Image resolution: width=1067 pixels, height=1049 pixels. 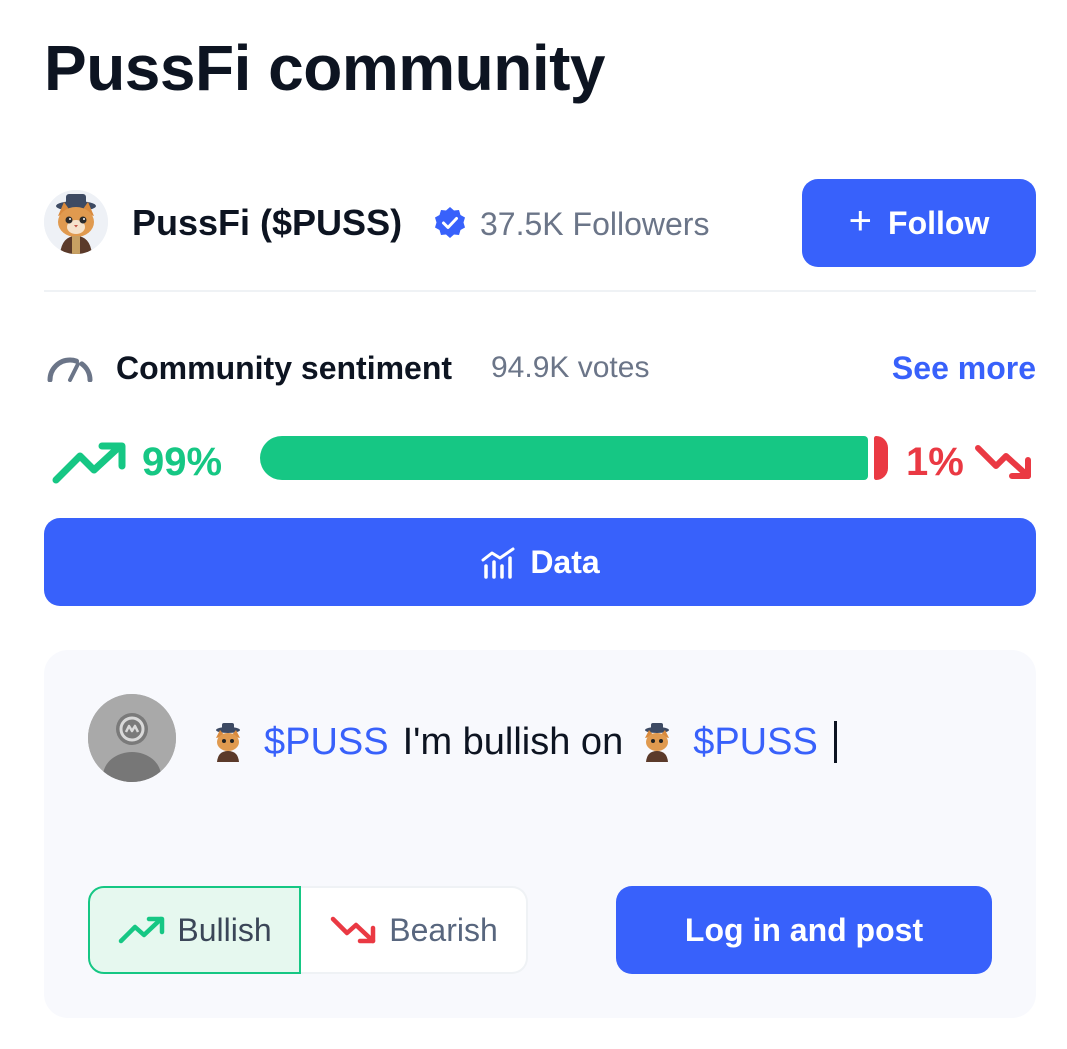 What do you see at coordinates (881, 458) in the screenshot?
I see `bearish-bar-fill` at bounding box center [881, 458].